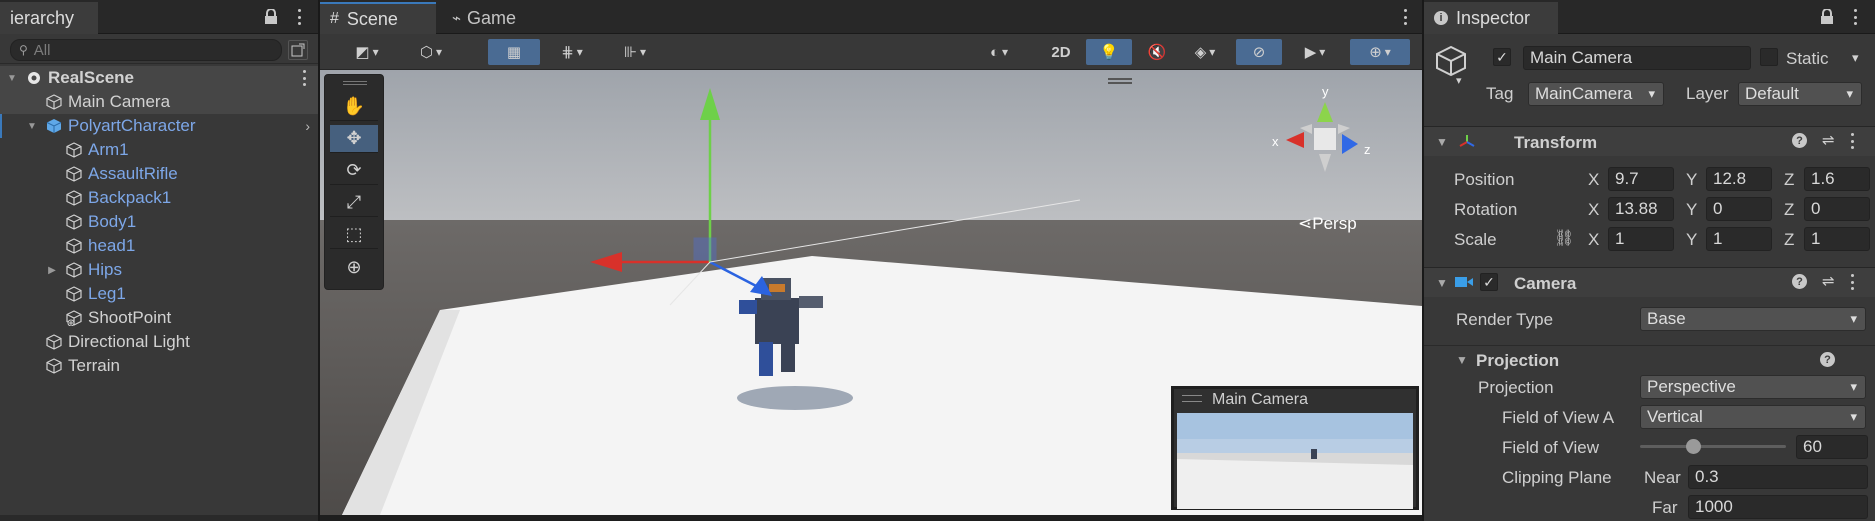  I want to click on rotation-z-field: 0, so click(1837, 209).